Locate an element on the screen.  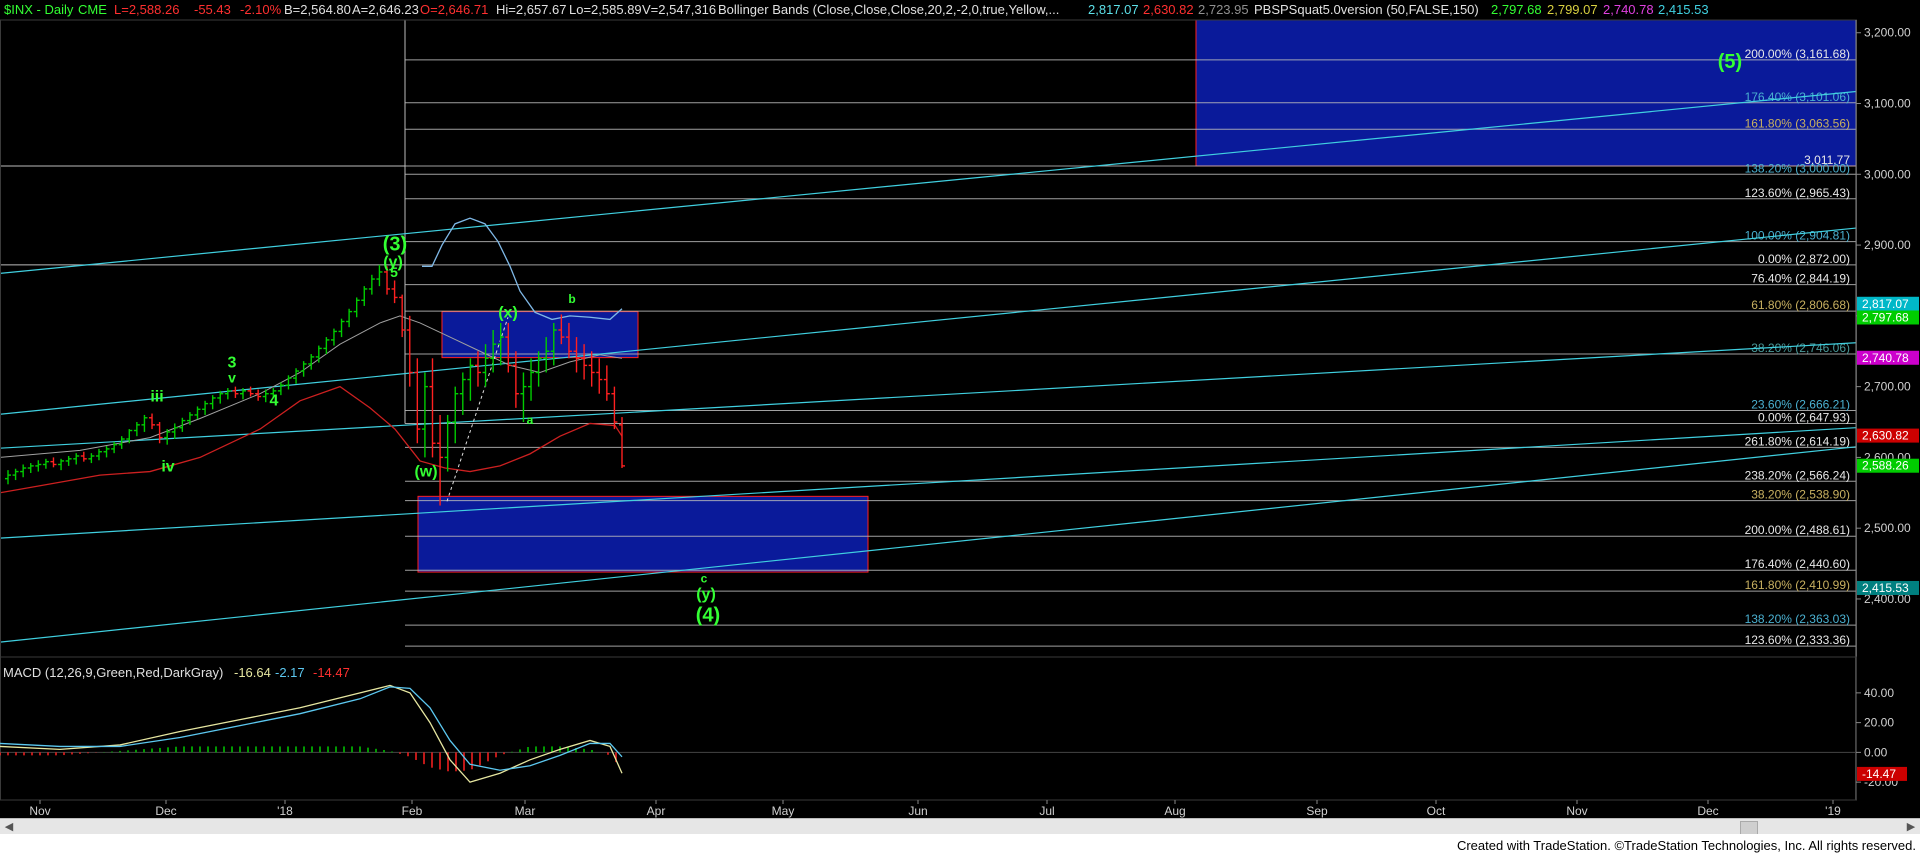
header-exchange: CME is located at coordinates (92, 9).